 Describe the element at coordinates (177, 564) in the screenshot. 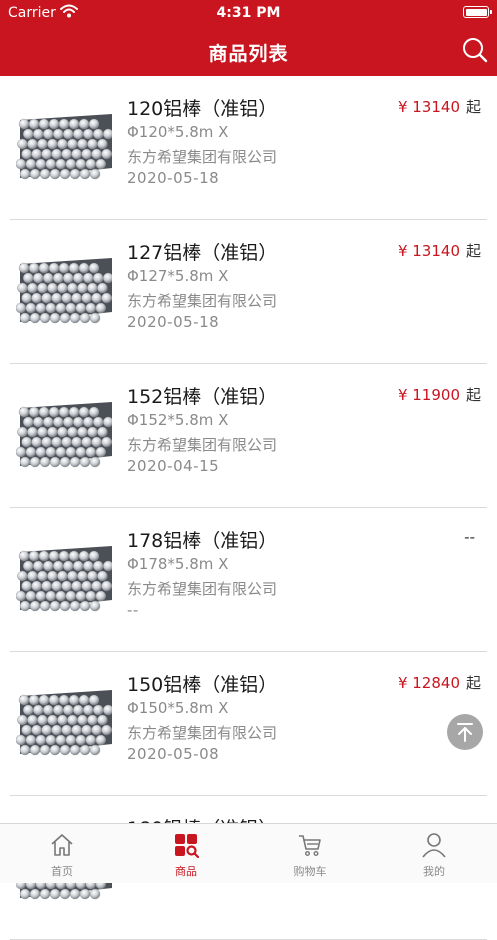

I see `product-spec: Φ178*5.8m X` at that location.